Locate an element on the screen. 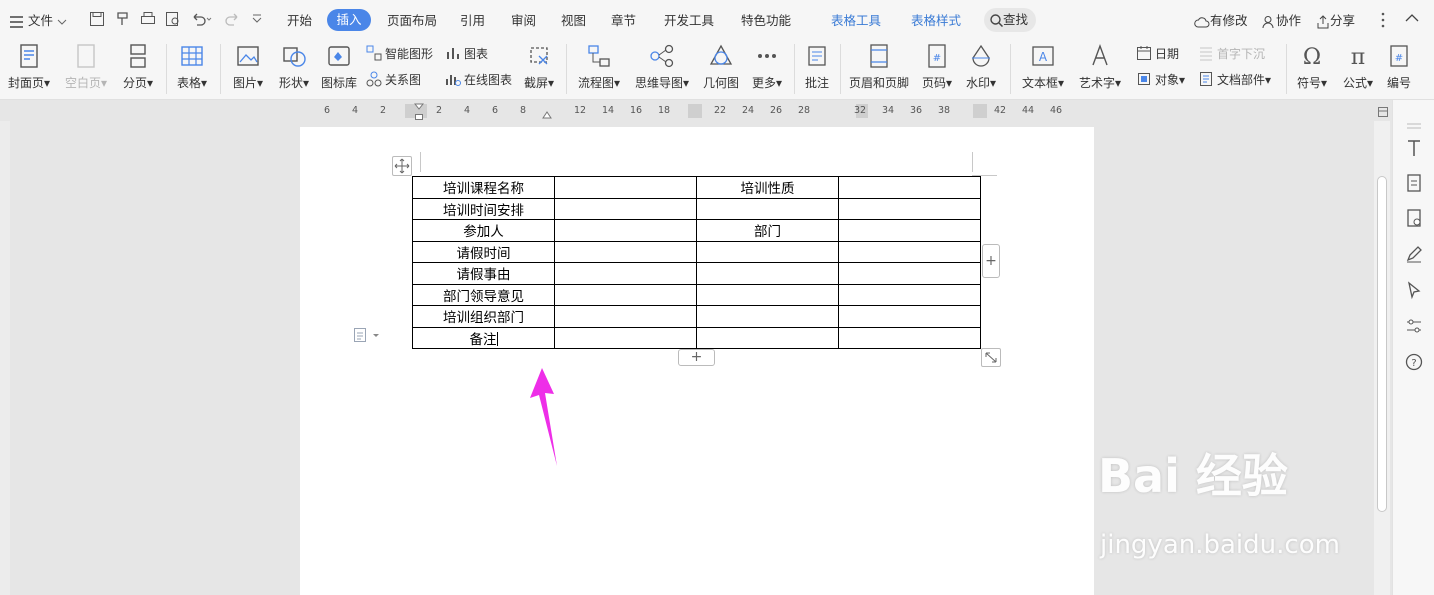 The height and width of the screenshot is (595, 1434). vertical-ruler is located at coordinates (5, 358).